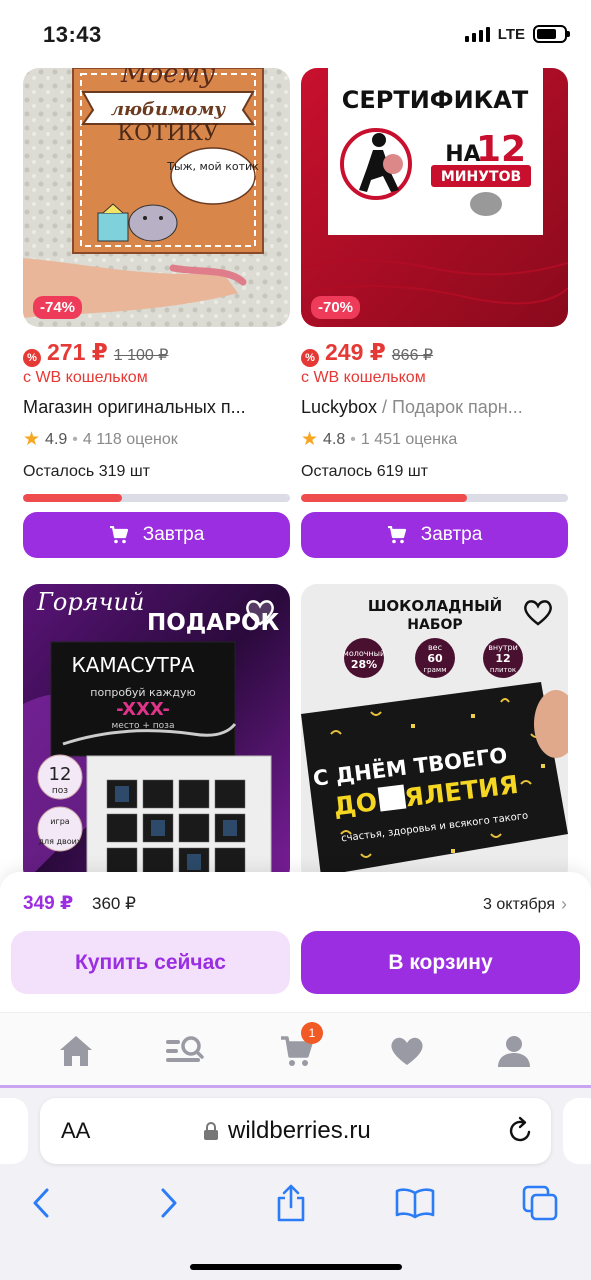 Image resolution: width=591 pixels, height=1280 pixels. I want to click on lock-icon, so click(211, 1131).